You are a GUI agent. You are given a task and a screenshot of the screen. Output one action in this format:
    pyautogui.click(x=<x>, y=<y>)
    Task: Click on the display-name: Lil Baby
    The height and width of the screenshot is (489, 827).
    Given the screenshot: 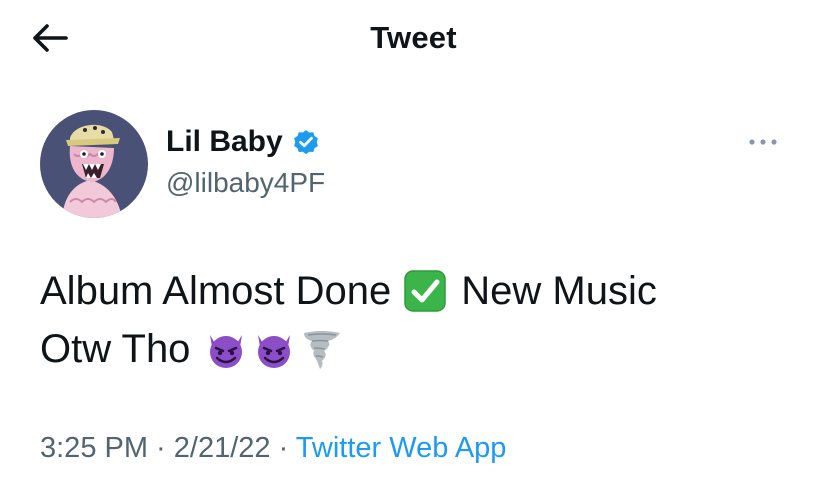 What is the action you would take?
    pyautogui.click(x=224, y=142)
    